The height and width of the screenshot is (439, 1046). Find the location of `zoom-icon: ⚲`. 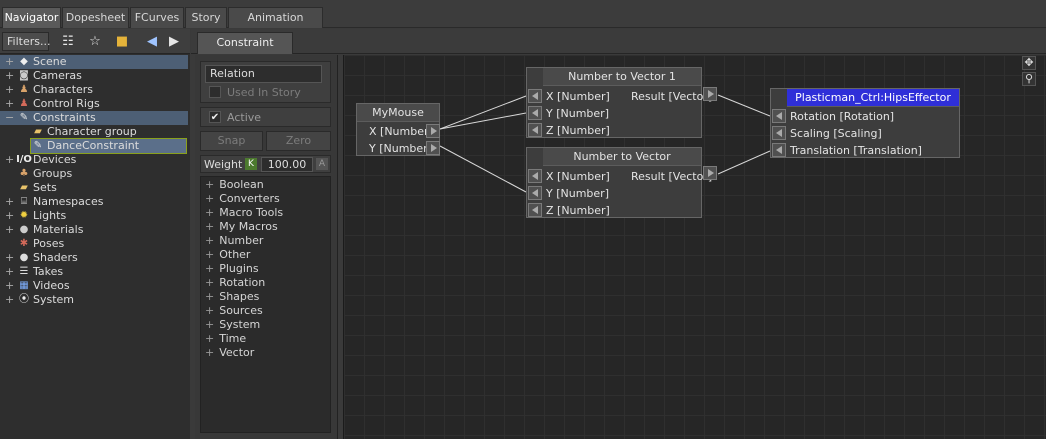

zoom-icon: ⚲ is located at coordinates (1029, 79).